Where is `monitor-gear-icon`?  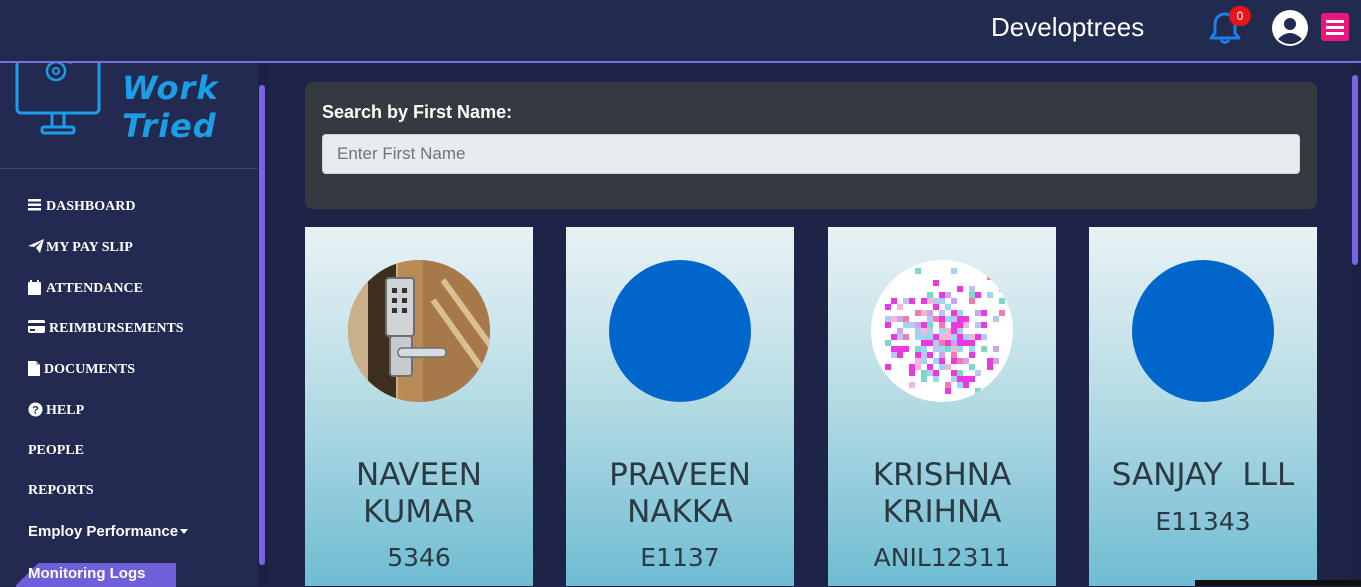
monitor-gear-icon is located at coordinates (58, 95).